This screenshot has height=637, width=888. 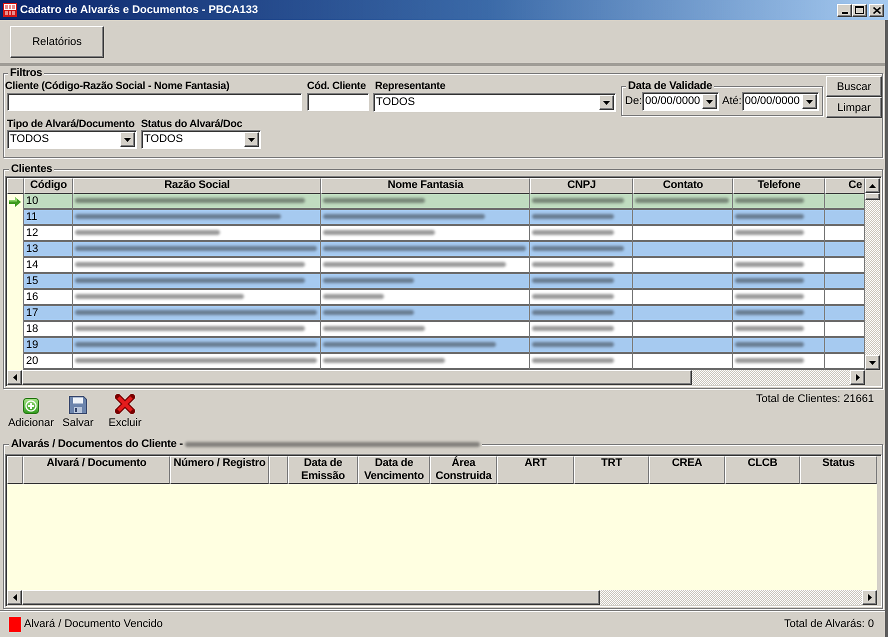 I want to click on field-label: Representante, so click(x=410, y=86).